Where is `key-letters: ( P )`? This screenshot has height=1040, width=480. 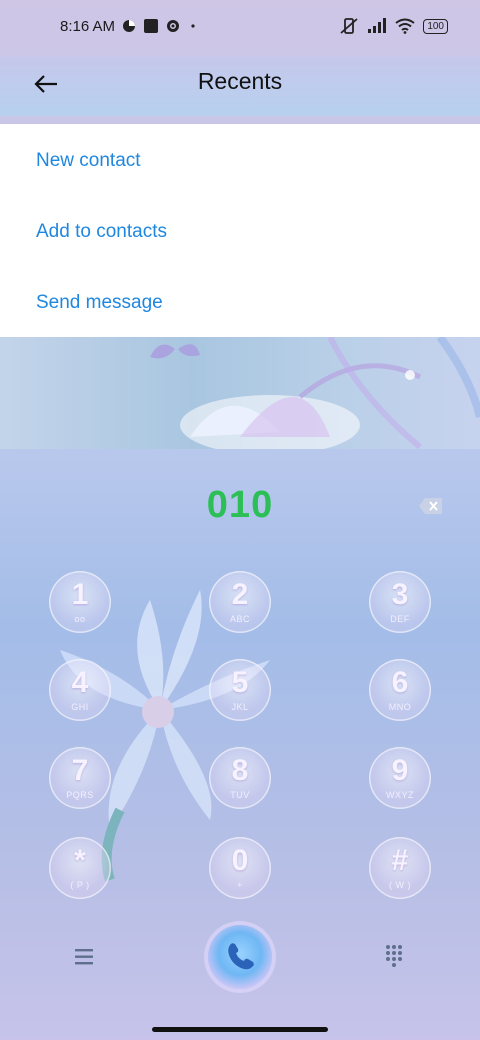 key-letters: ( P ) is located at coordinates (80, 885).